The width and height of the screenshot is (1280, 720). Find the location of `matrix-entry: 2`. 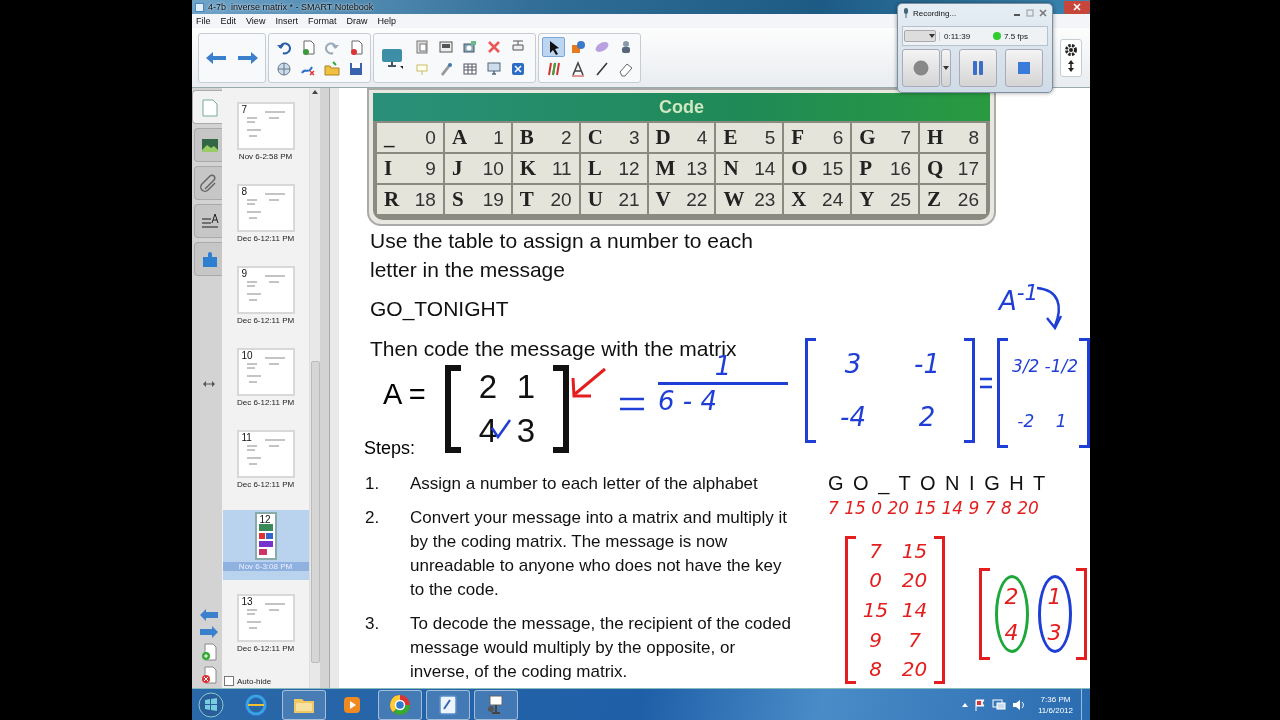

matrix-entry: 2 is located at coordinates (488, 387).